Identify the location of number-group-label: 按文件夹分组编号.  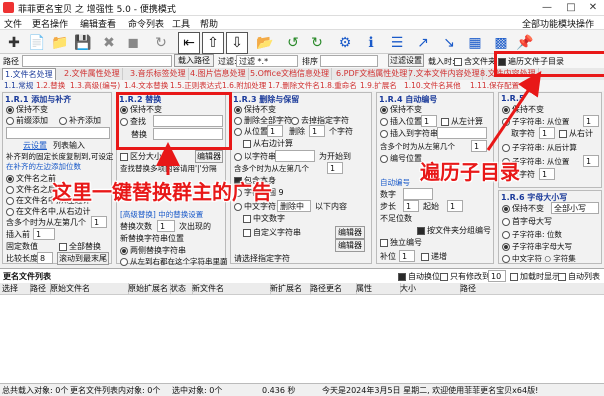
(454, 230).